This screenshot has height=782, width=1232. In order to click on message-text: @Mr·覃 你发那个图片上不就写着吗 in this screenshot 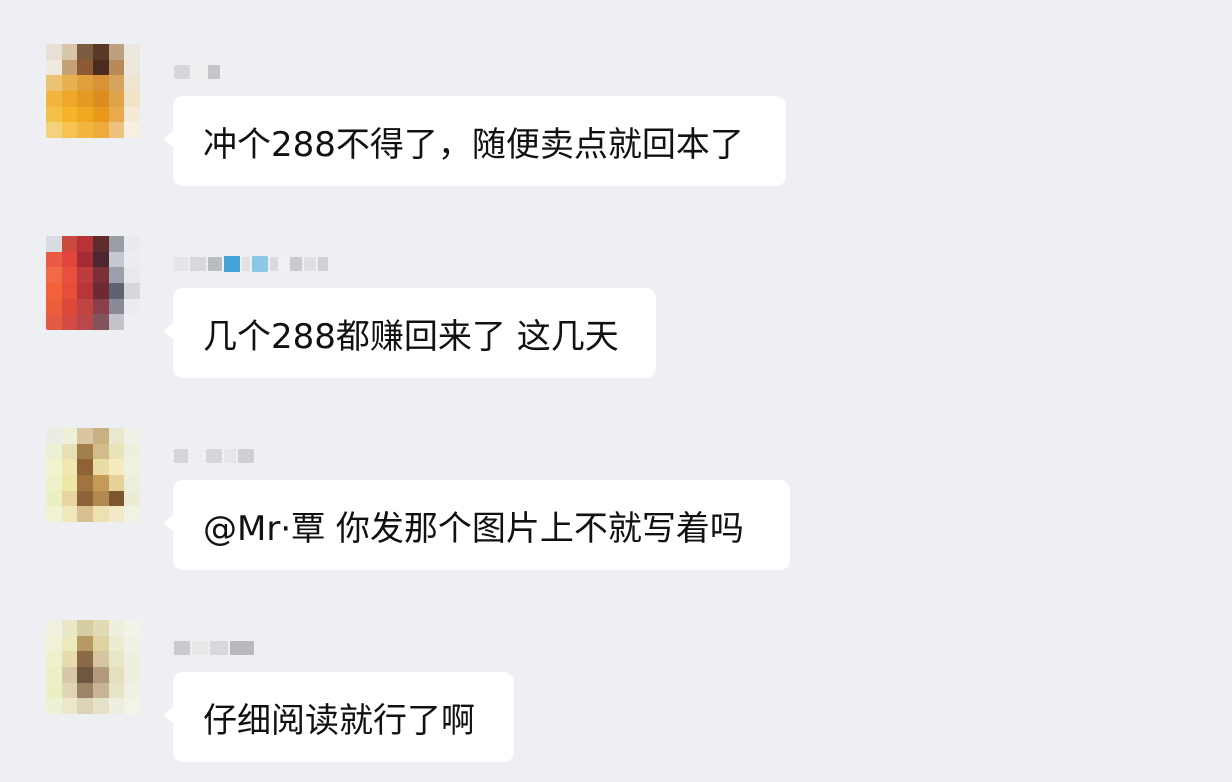, I will do `click(473, 528)`.